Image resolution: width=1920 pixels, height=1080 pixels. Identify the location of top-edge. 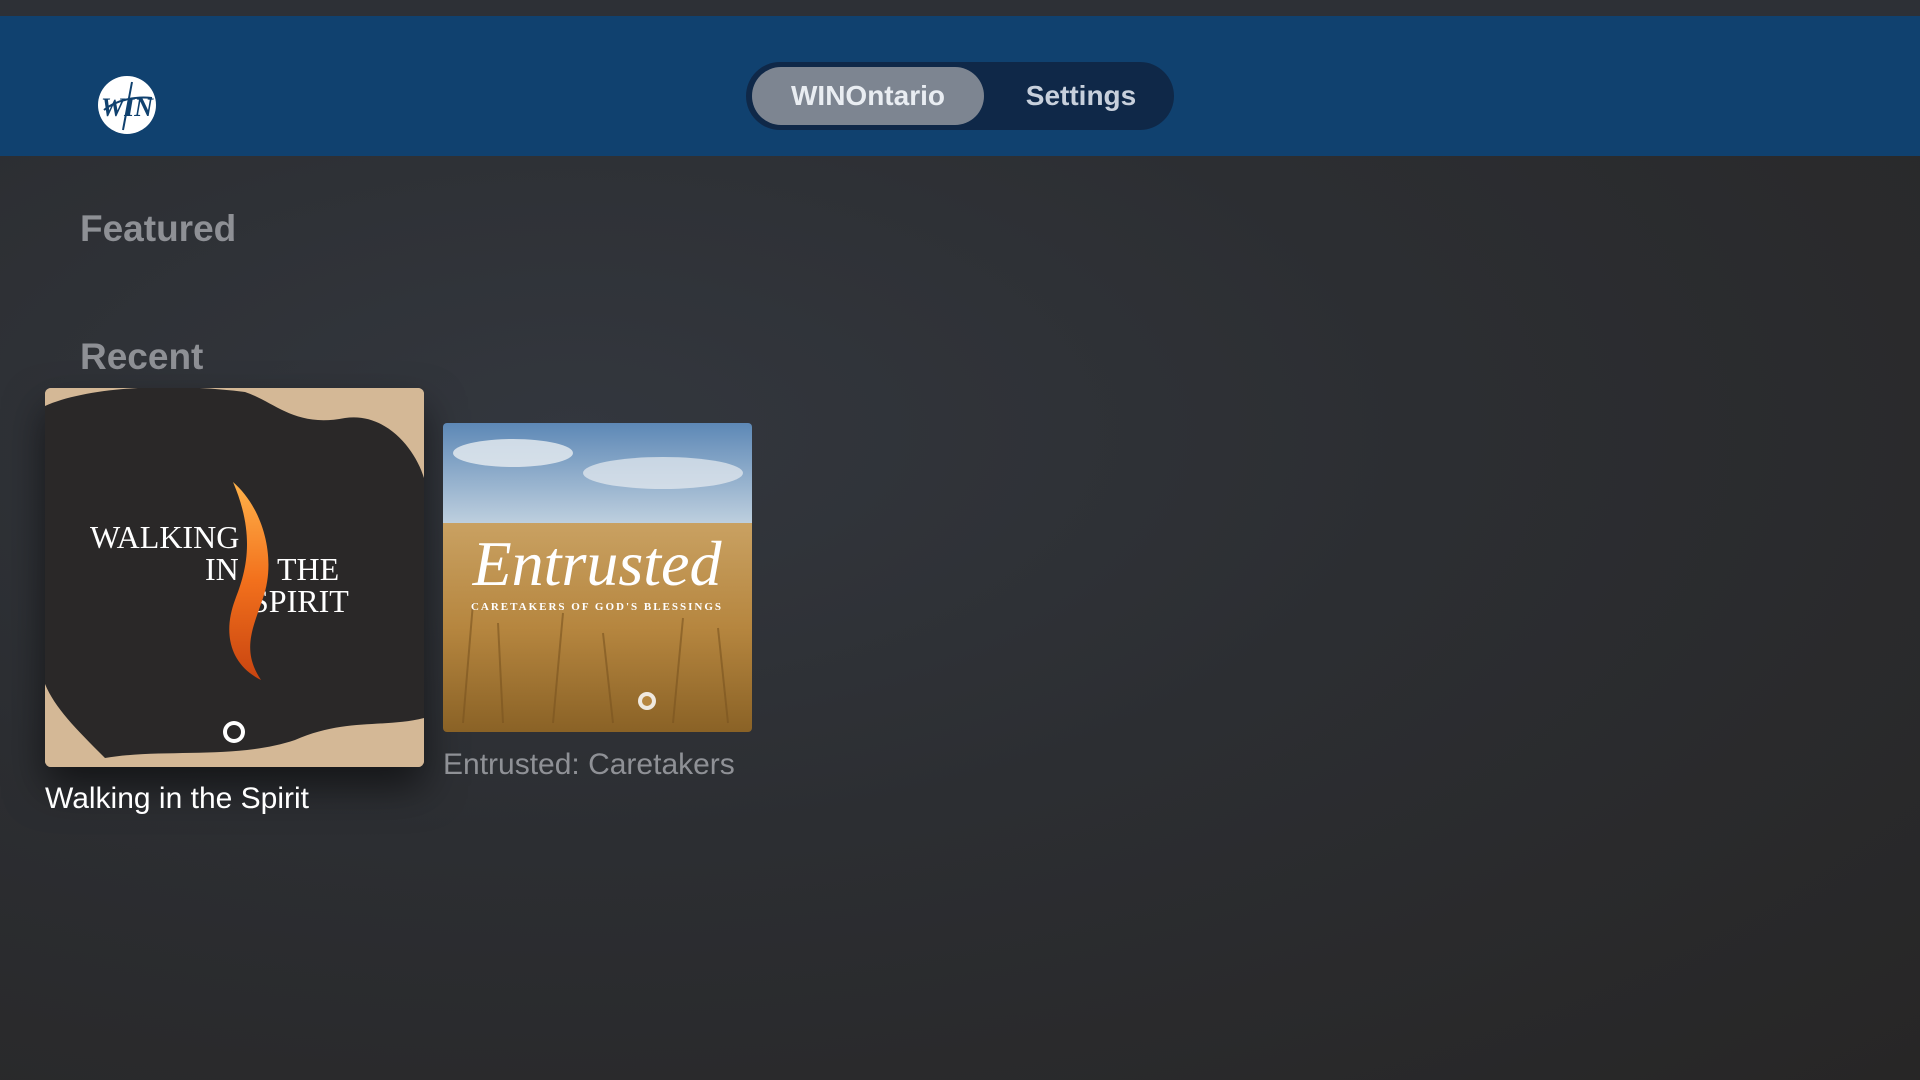
(960, 8).